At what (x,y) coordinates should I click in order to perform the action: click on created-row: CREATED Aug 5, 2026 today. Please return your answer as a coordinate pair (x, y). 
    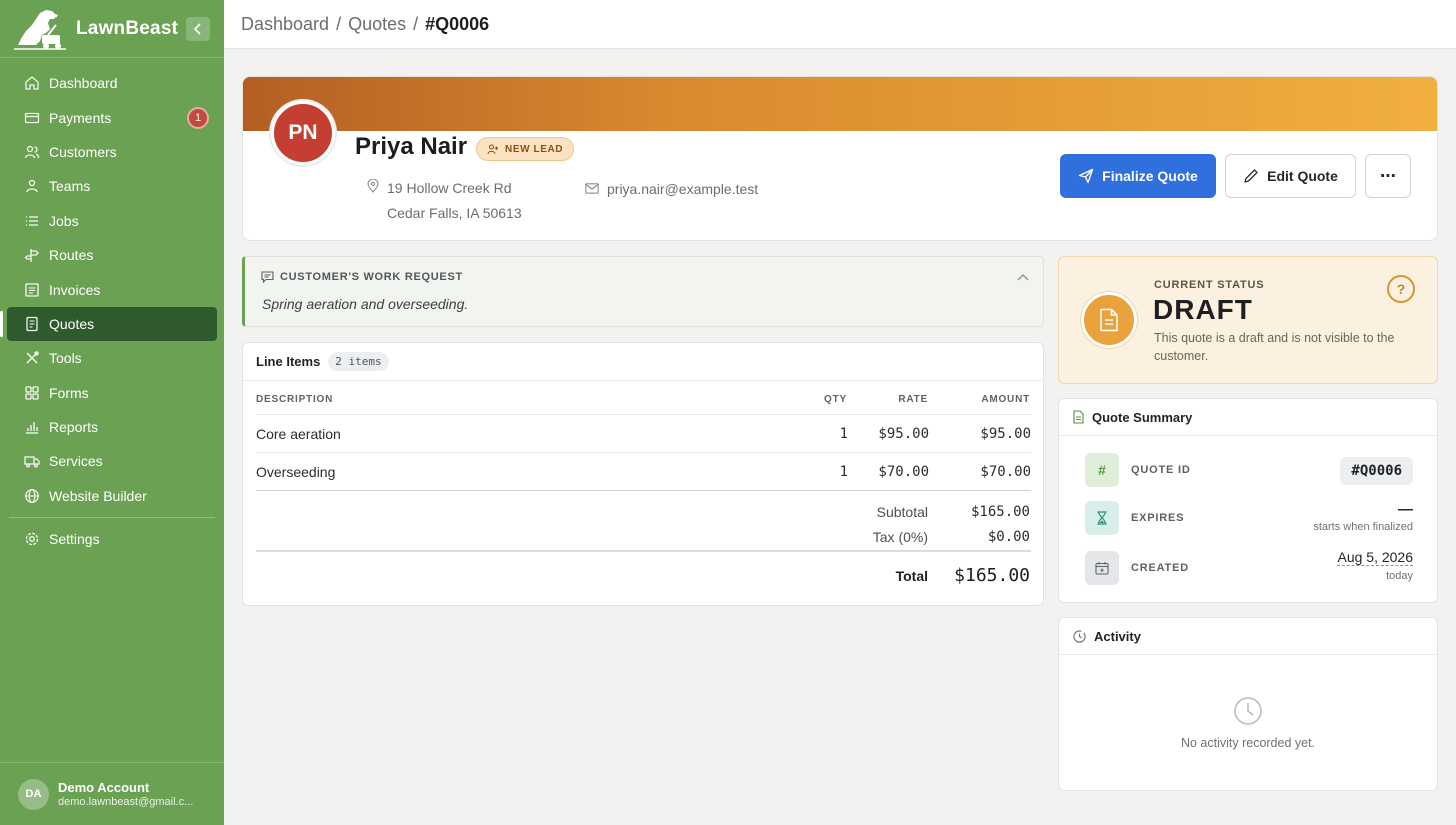
    Looking at the image, I should click on (1249, 567).